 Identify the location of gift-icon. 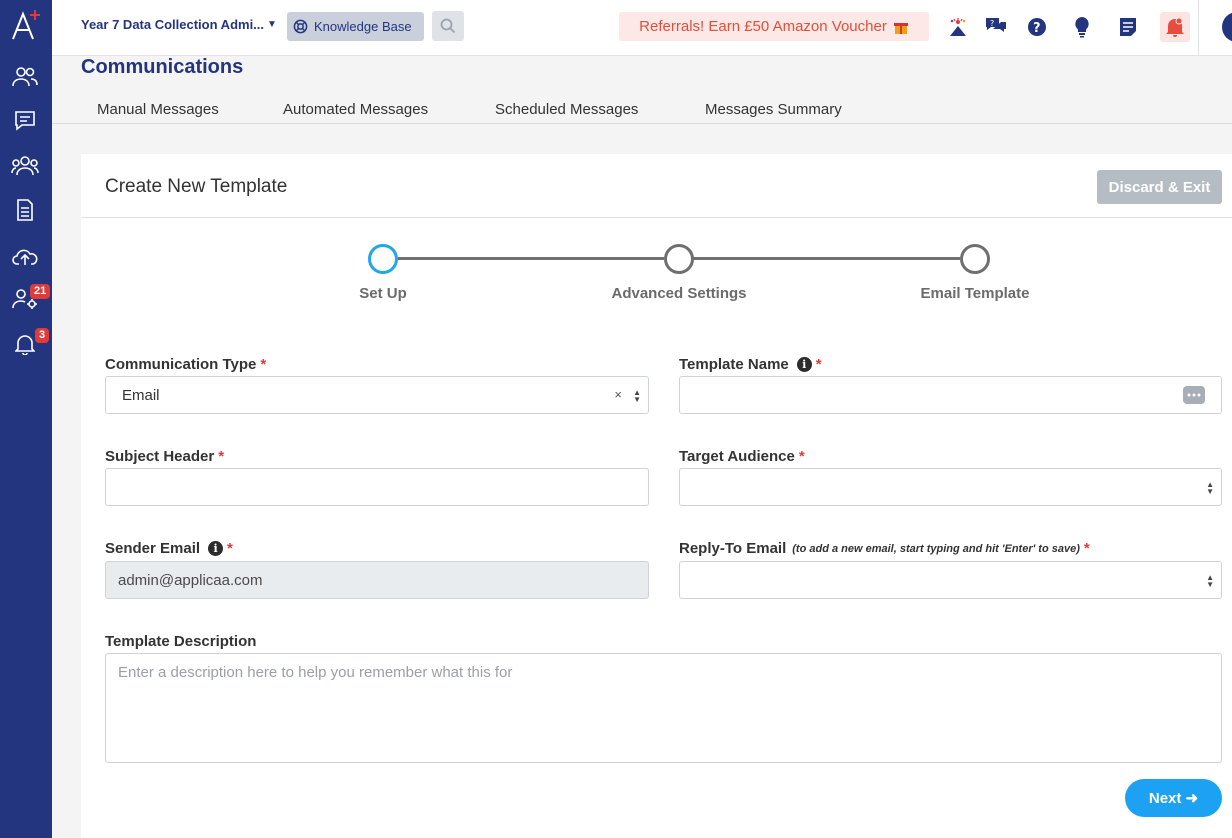
(900, 28).